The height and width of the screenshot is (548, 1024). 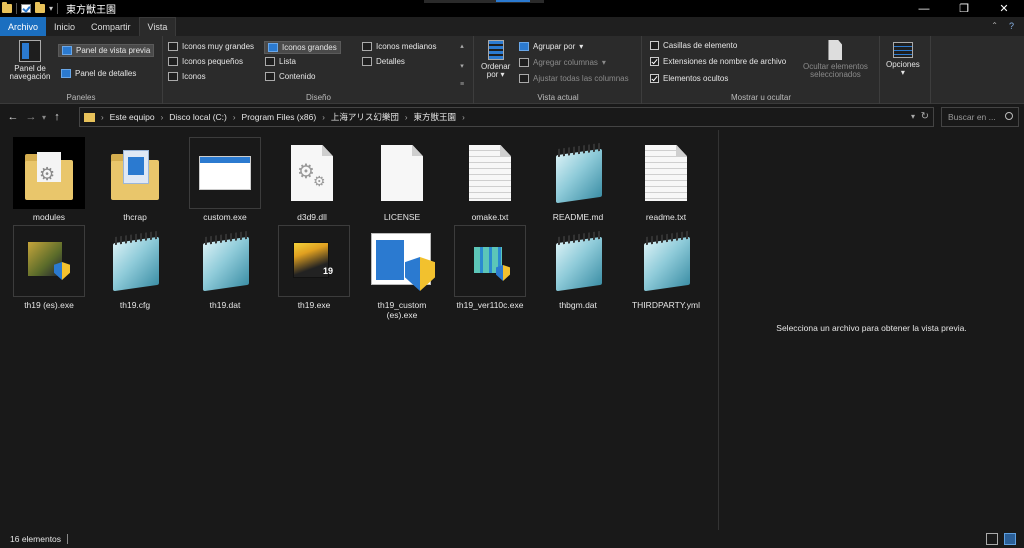 What do you see at coordinates (462, 84) in the screenshot?
I see `expand-gallery-icon: ≡` at bounding box center [462, 84].